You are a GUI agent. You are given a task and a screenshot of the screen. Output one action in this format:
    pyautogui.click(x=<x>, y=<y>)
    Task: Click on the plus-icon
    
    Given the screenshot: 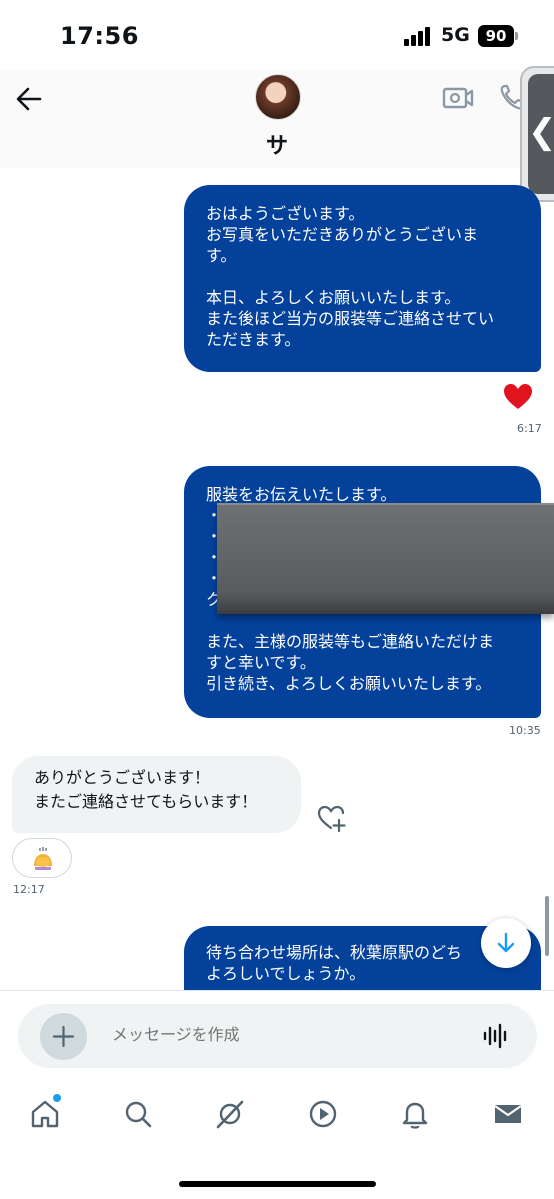 What is the action you would take?
    pyautogui.click(x=63, y=1036)
    